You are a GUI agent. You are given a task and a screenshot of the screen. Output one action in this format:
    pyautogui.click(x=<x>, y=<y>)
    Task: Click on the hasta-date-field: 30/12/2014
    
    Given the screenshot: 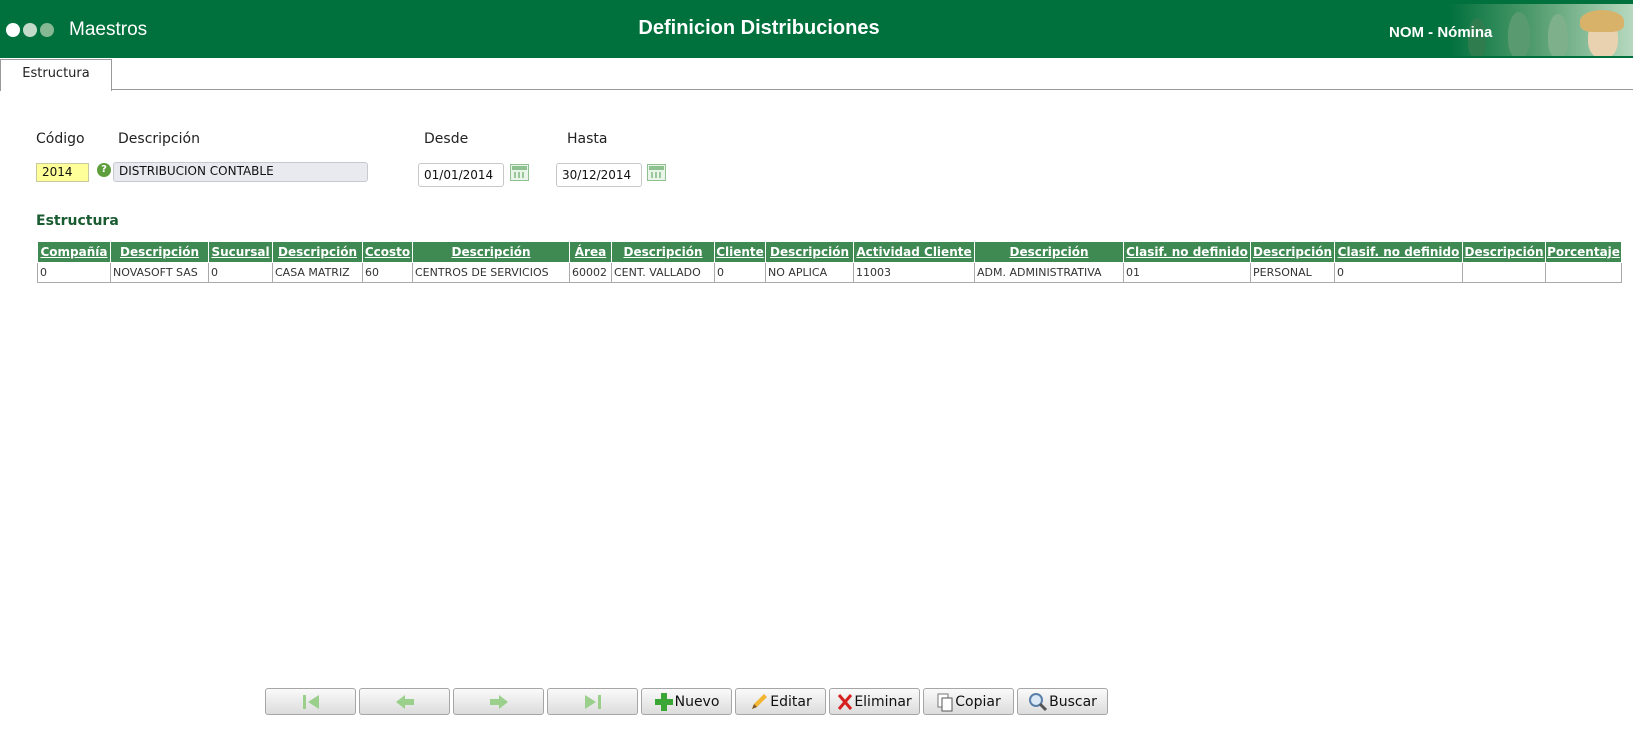 What is the action you would take?
    pyautogui.click(x=599, y=175)
    